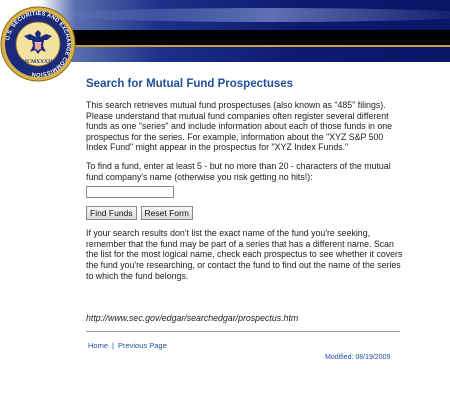 Image resolution: width=450 pixels, height=400 pixels. What do you see at coordinates (255, 15) in the screenshot?
I see `banner-swoosh` at bounding box center [255, 15].